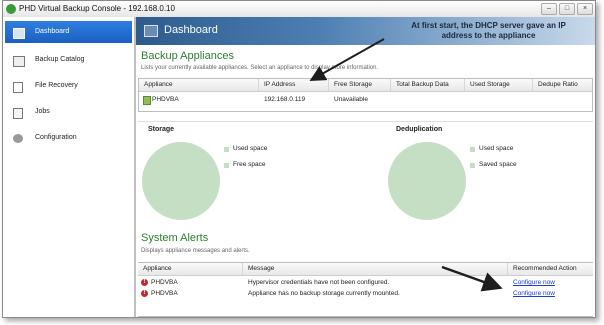 This screenshot has width=604, height=325. Describe the element at coordinates (52, 31) in the screenshot. I see `sidebar-item-label: Dashboard` at that location.